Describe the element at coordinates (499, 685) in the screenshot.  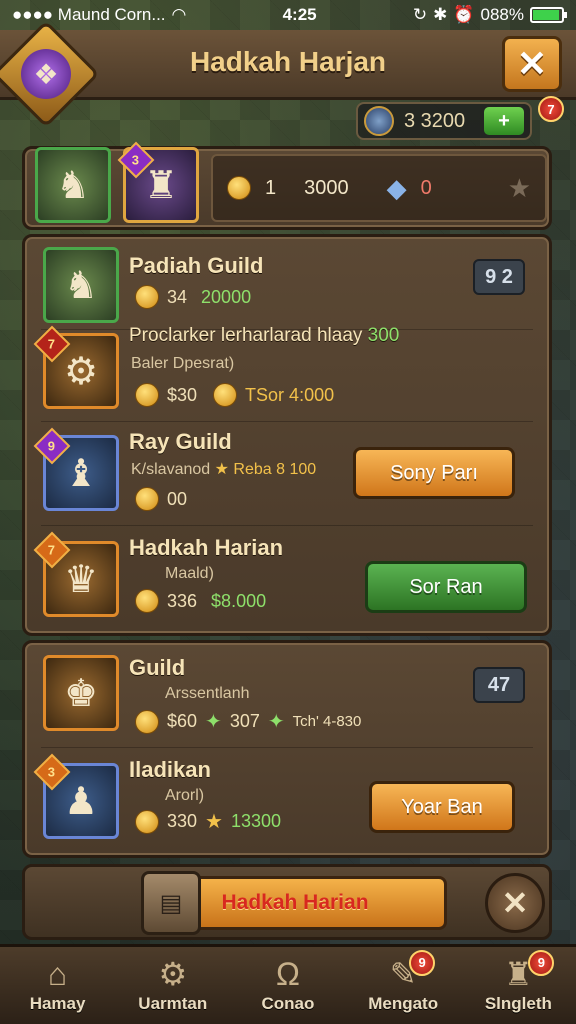
I see `guild-level-pill: 47` at that location.